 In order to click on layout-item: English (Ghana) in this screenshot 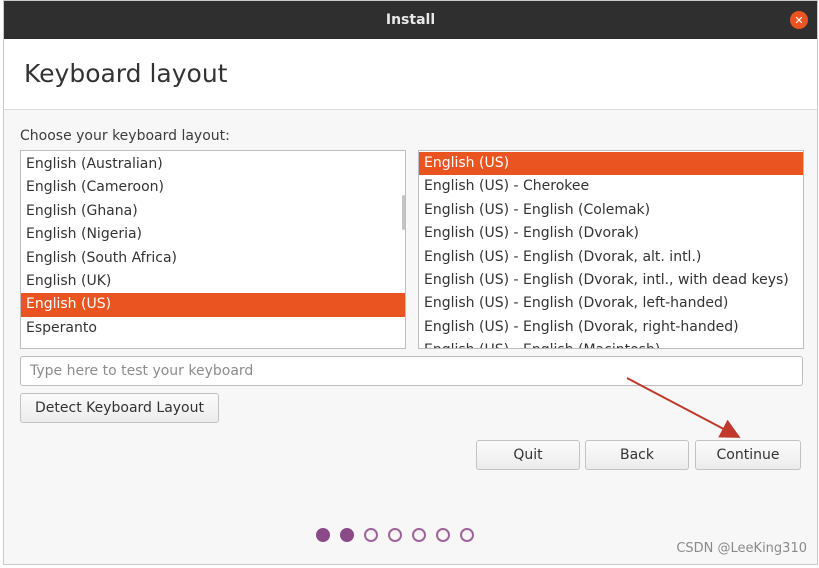, I will do `click(213, 211)`.